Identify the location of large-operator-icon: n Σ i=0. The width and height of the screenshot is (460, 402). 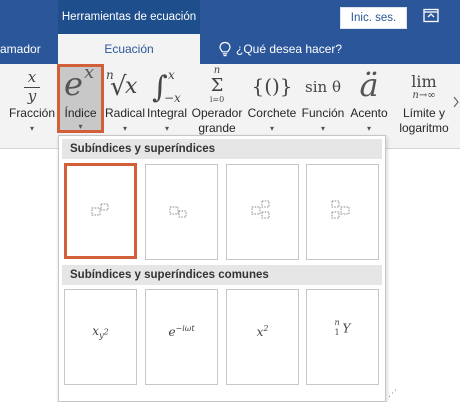
(217, 84).